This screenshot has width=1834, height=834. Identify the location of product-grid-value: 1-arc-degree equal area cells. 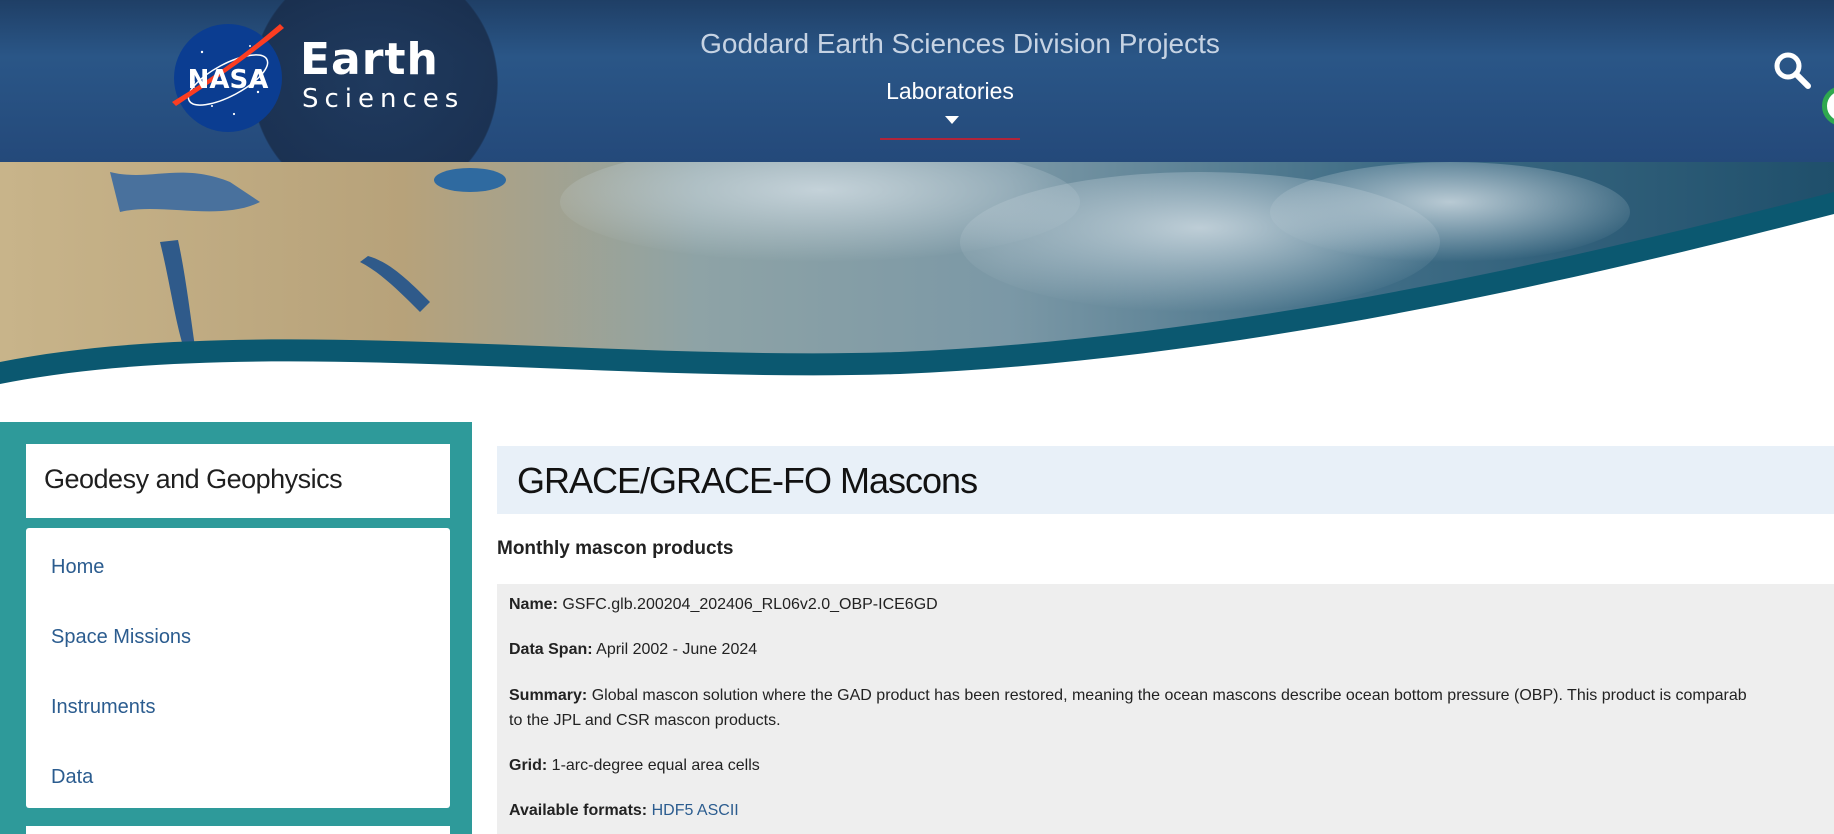
(655, 765).